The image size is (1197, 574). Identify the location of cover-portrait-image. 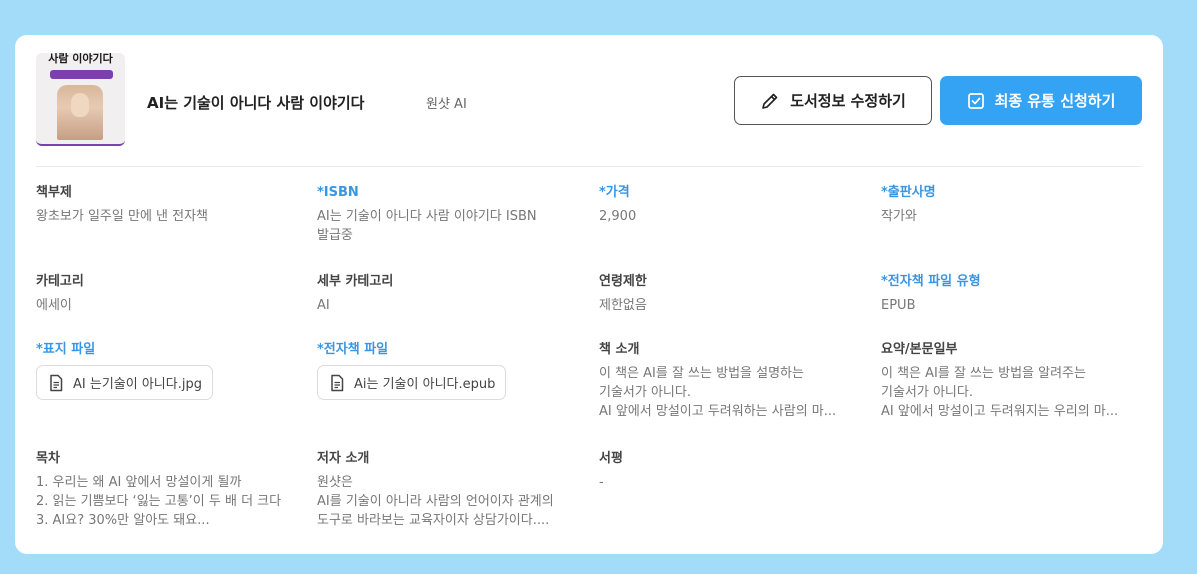
(80, 112).